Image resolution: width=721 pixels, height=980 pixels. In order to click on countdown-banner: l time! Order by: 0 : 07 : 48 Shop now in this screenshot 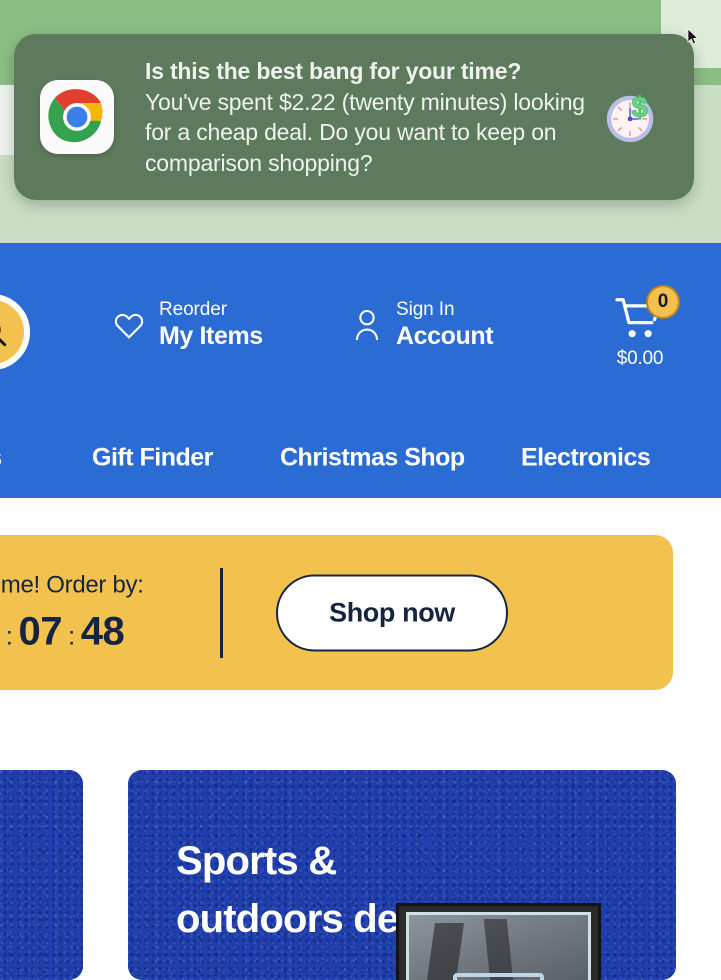, I will do `click(336, 612)`.